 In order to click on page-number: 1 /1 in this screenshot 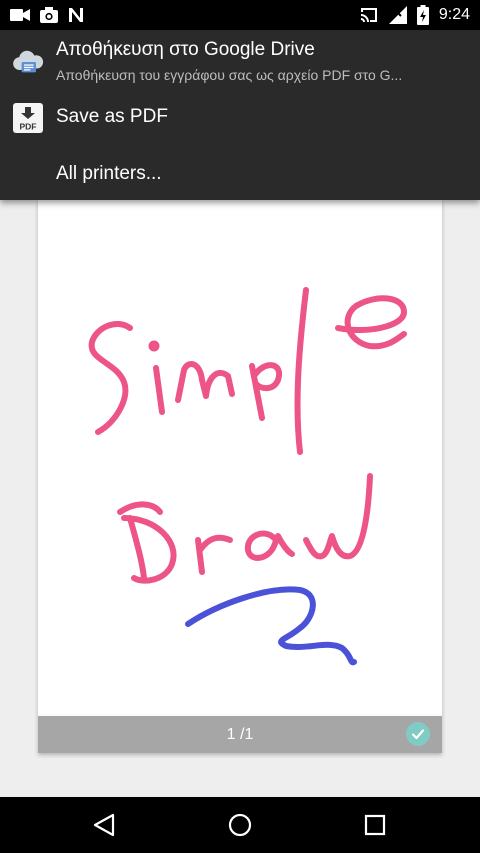, I will do `click(240, 734)`.